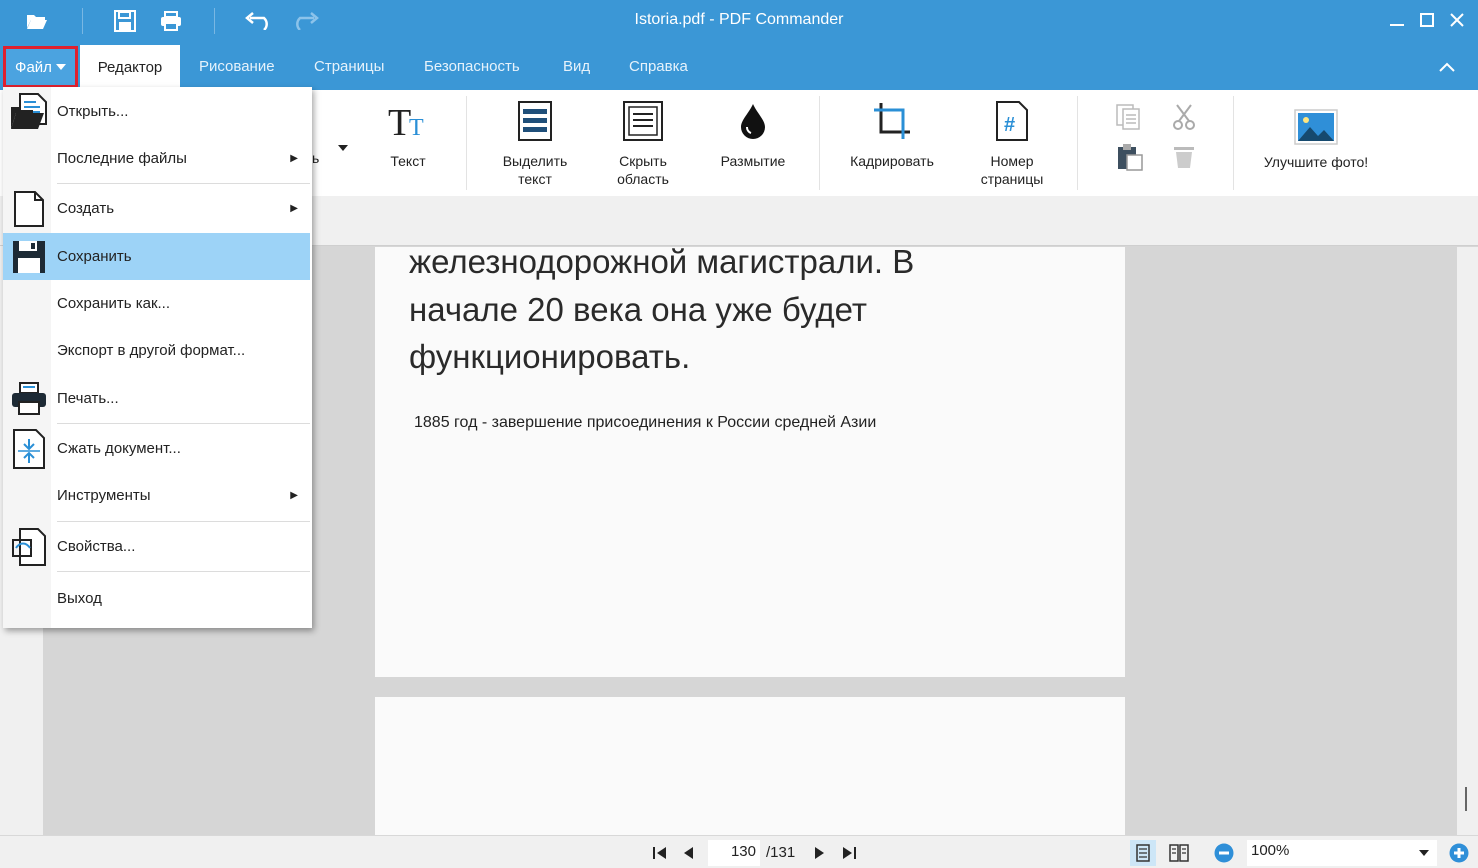 This screenshot has height=868, width=1478. I want to click on undo-icon, so click(259, 21).